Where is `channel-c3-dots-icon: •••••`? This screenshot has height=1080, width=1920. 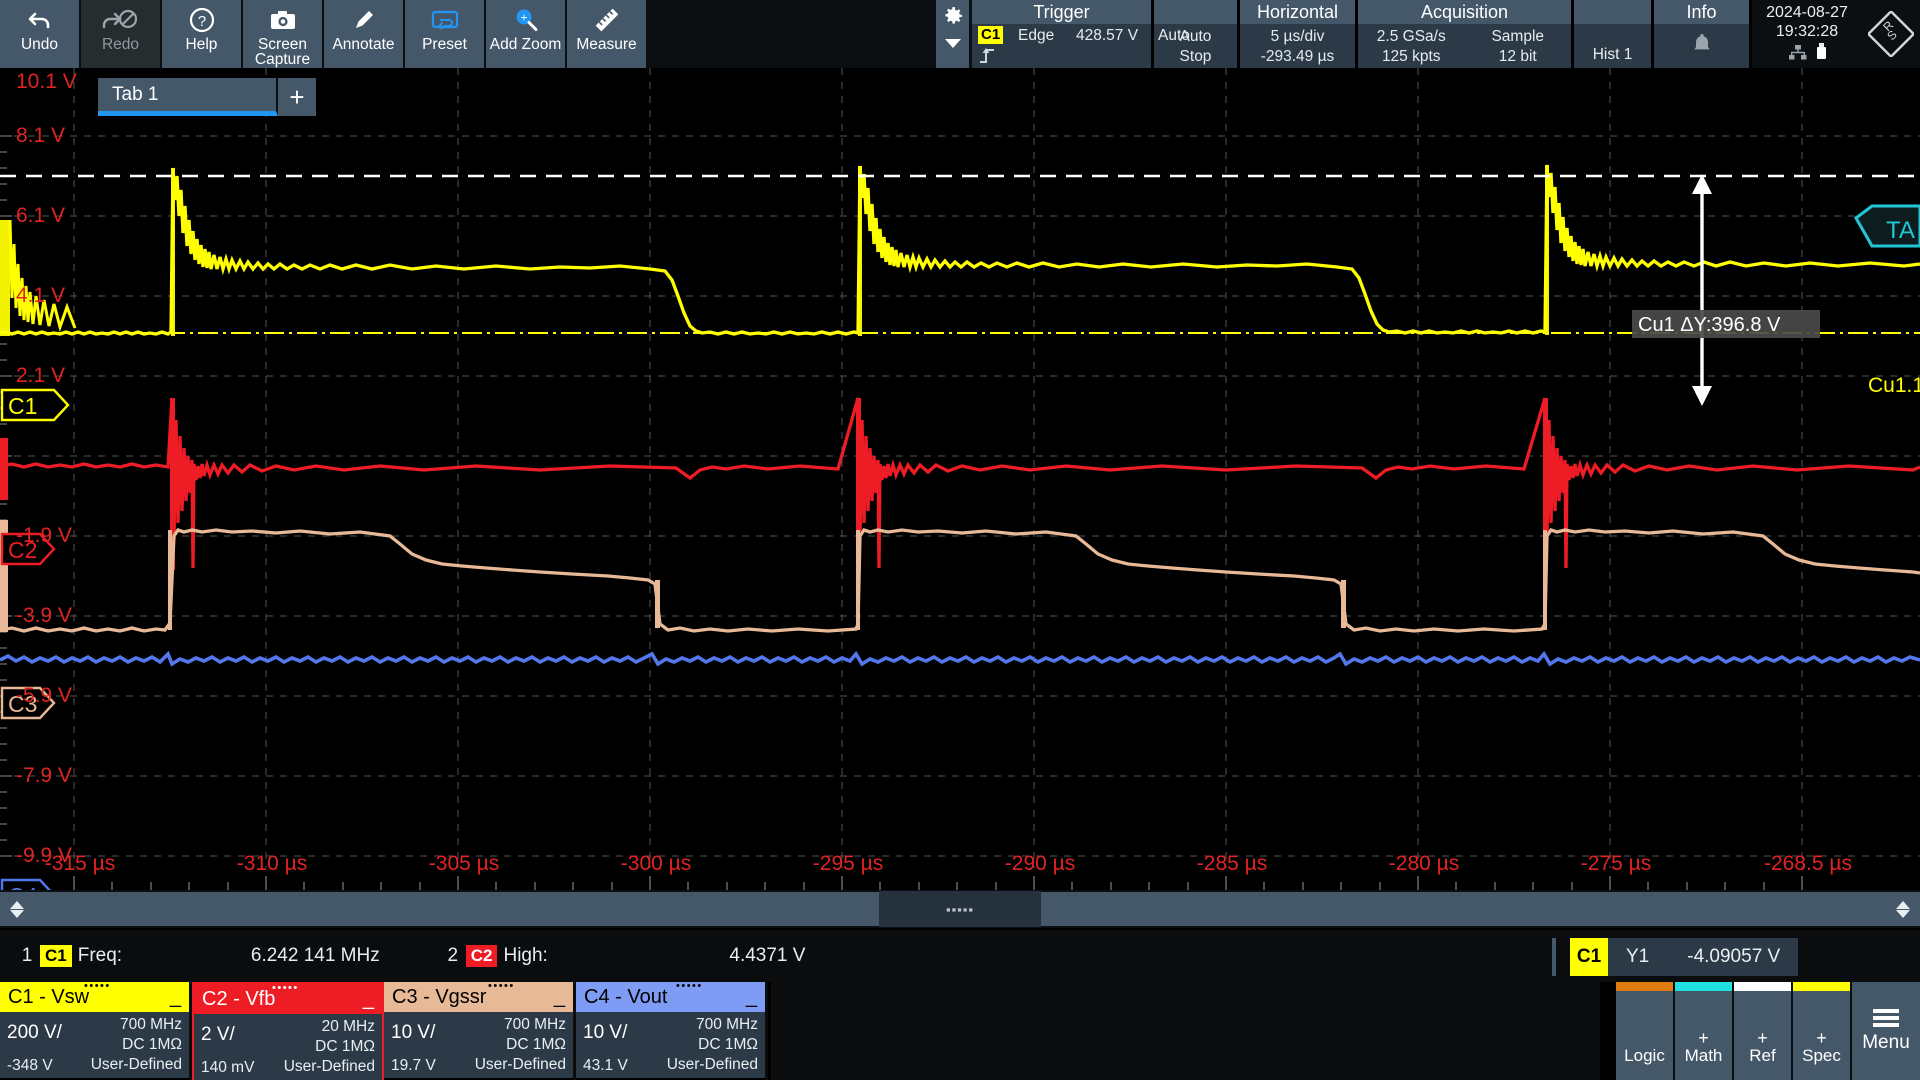
channel-c3-dots-icon: ••••• is located at coordinates (501, 986).